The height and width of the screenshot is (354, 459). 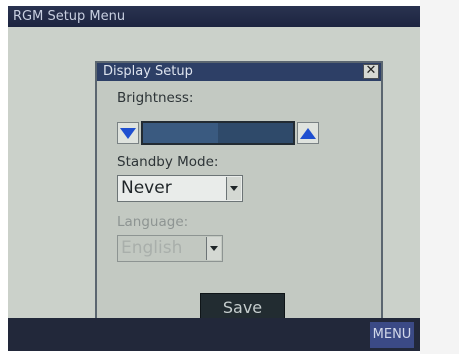 I want to click on app-titlebar: RGM Setup Menu, so click(x=214, y=16).